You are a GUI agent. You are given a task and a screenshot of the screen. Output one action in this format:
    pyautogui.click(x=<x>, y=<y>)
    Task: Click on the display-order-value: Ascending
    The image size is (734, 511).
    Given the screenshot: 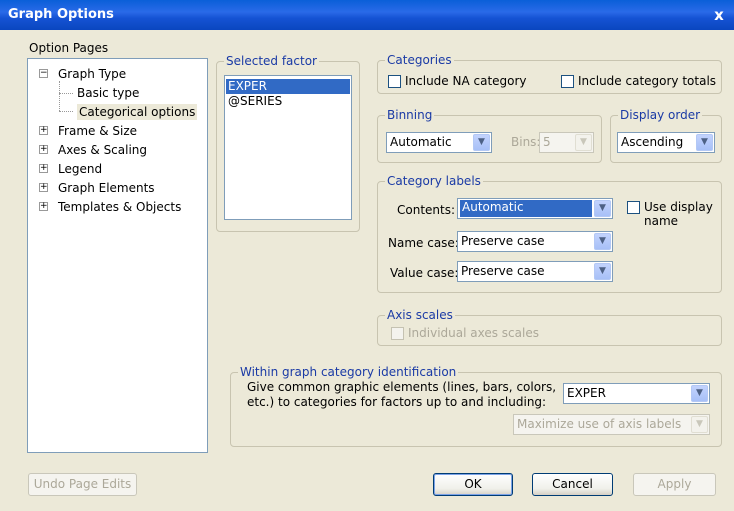 What is the action you would take?
    pyautogui.click(x=652, y=142)
    